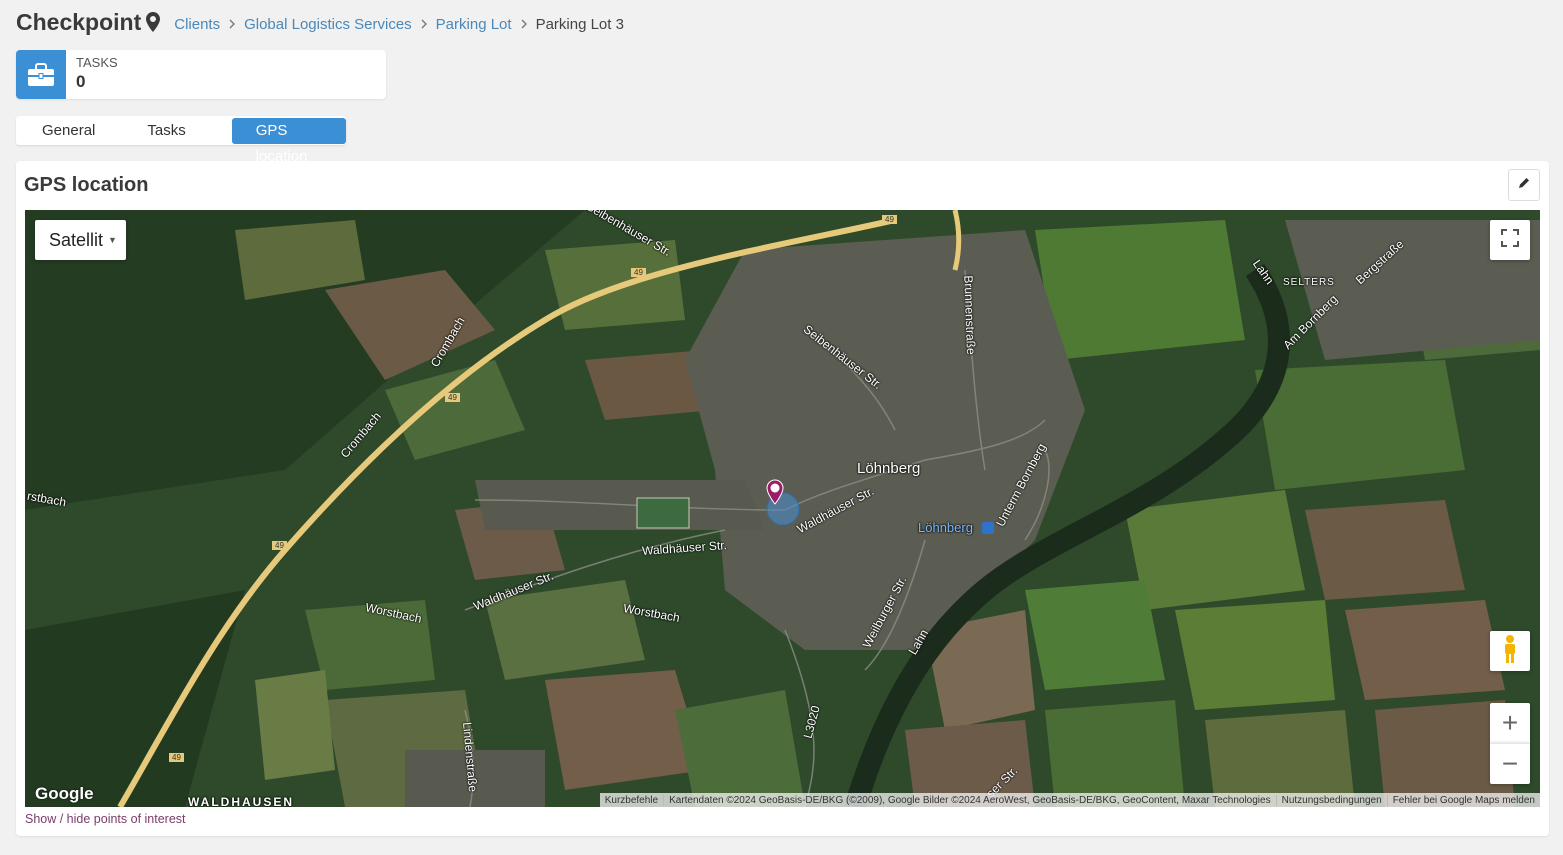  I want to click on train-station-icon, so click(988, 528).